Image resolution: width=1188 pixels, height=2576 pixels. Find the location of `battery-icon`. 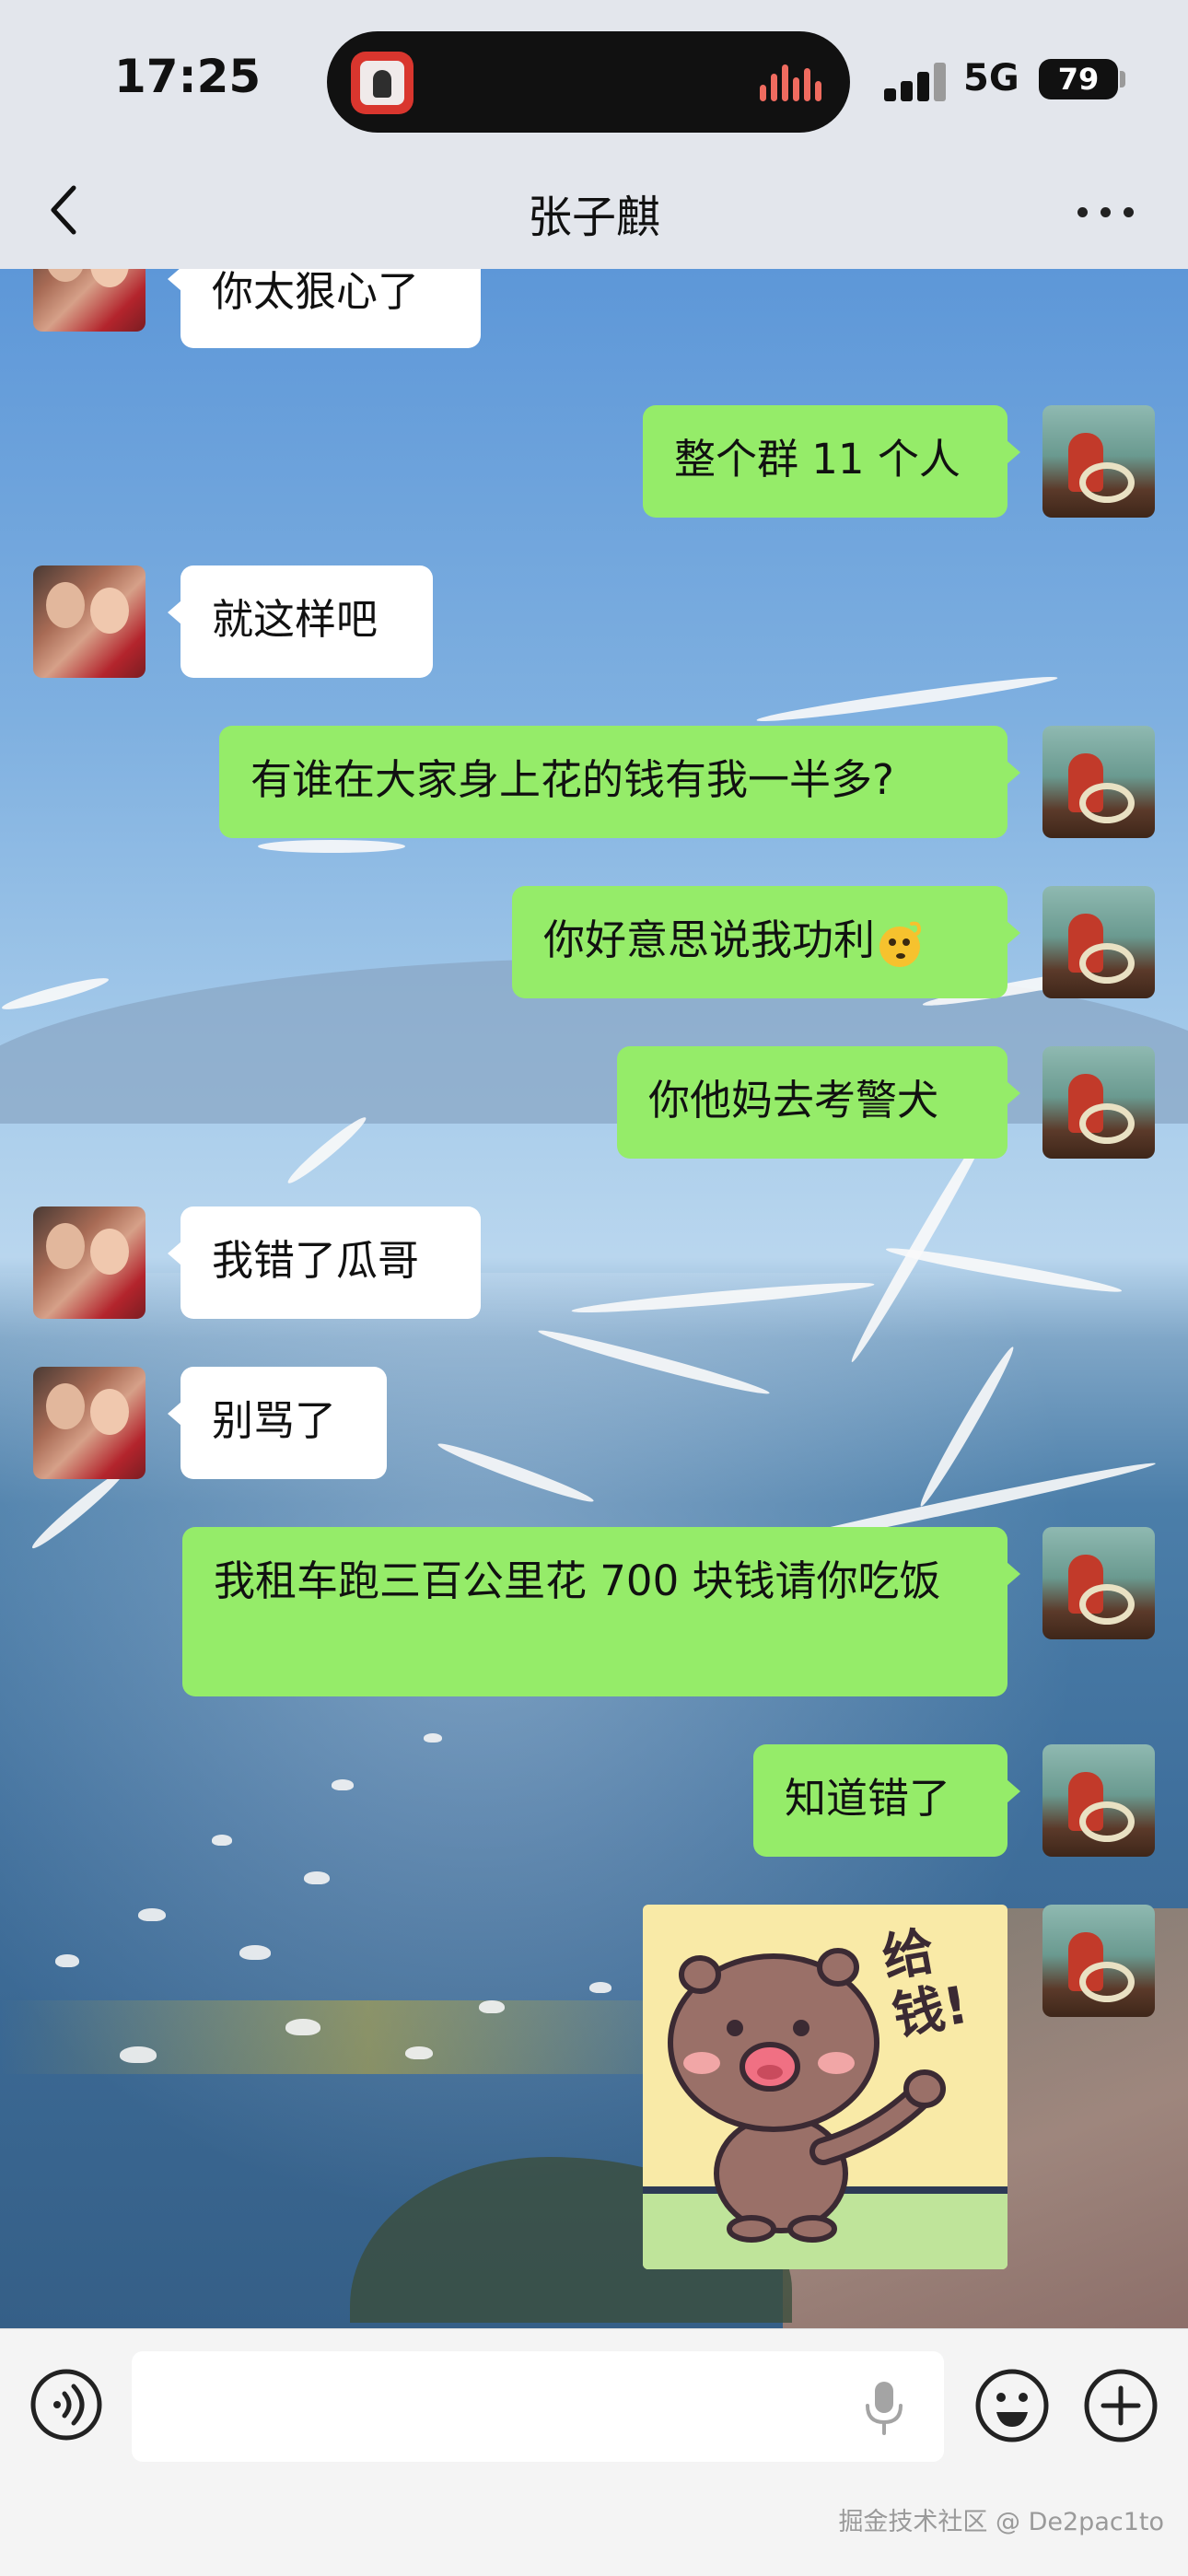

battery-icon is located at coordinates (1122, 79).